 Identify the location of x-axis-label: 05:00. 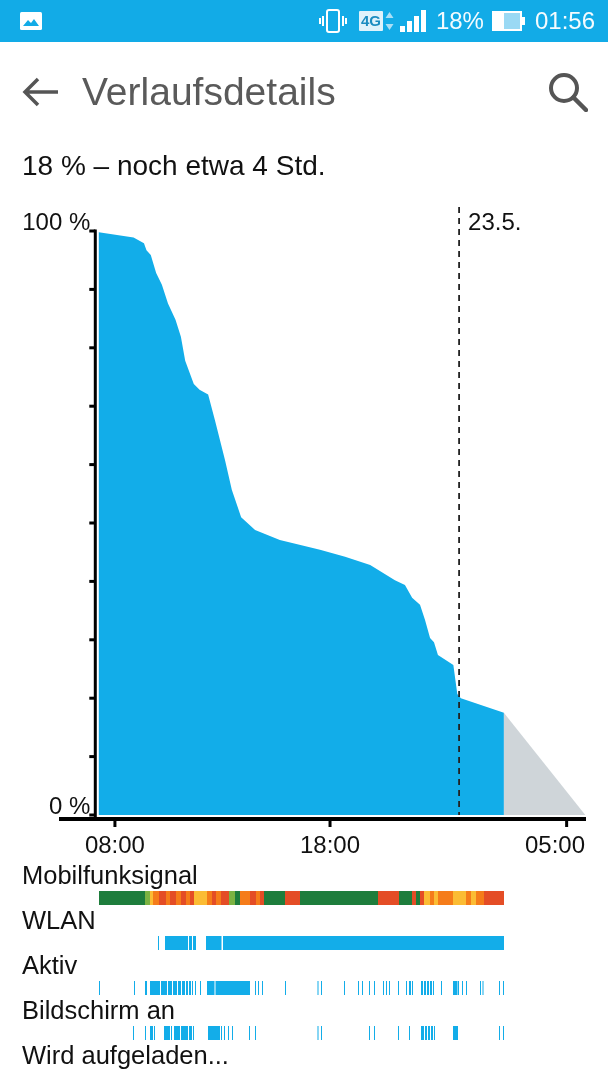
(554, 844).